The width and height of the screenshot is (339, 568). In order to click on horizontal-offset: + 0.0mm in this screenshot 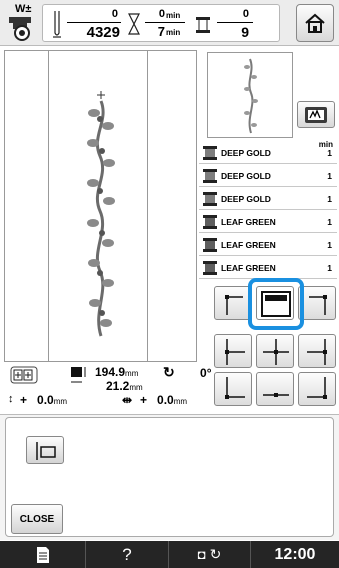, I will do `click(164, 400)`.